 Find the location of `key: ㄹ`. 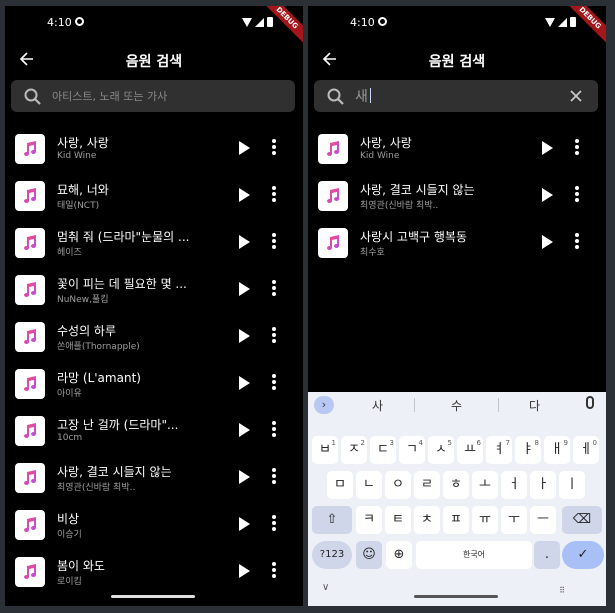

key: ㄹ is located at coordinates (427, 485).